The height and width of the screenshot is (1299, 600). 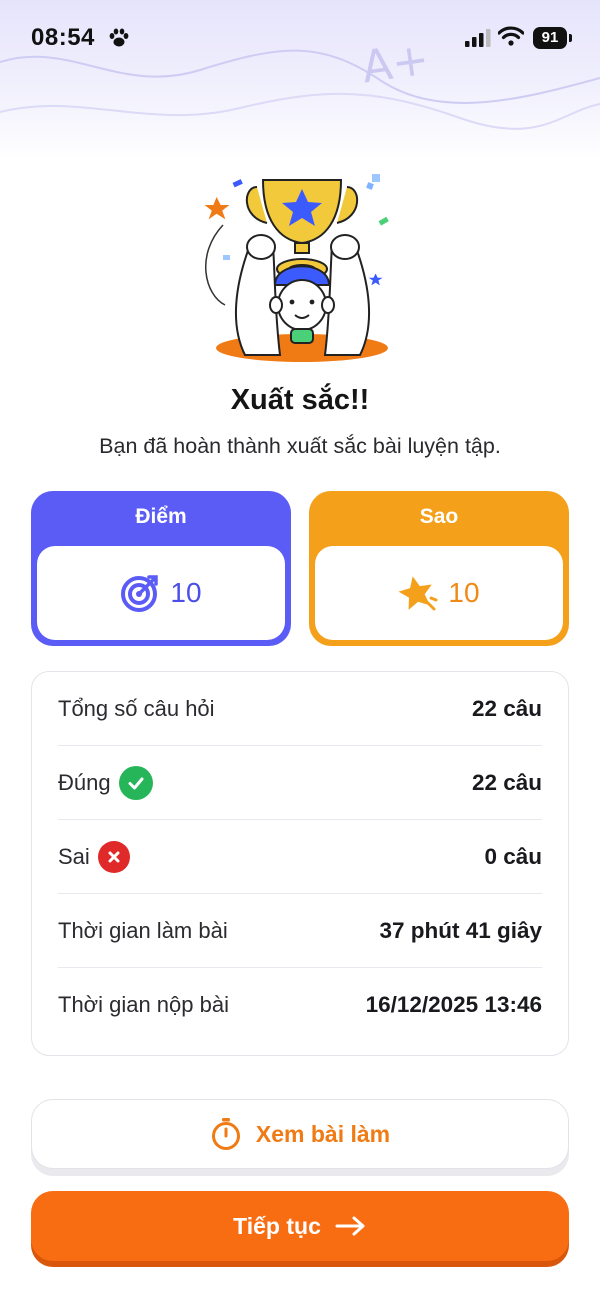 I want to click on target-icon, so click(x=140, y=593).